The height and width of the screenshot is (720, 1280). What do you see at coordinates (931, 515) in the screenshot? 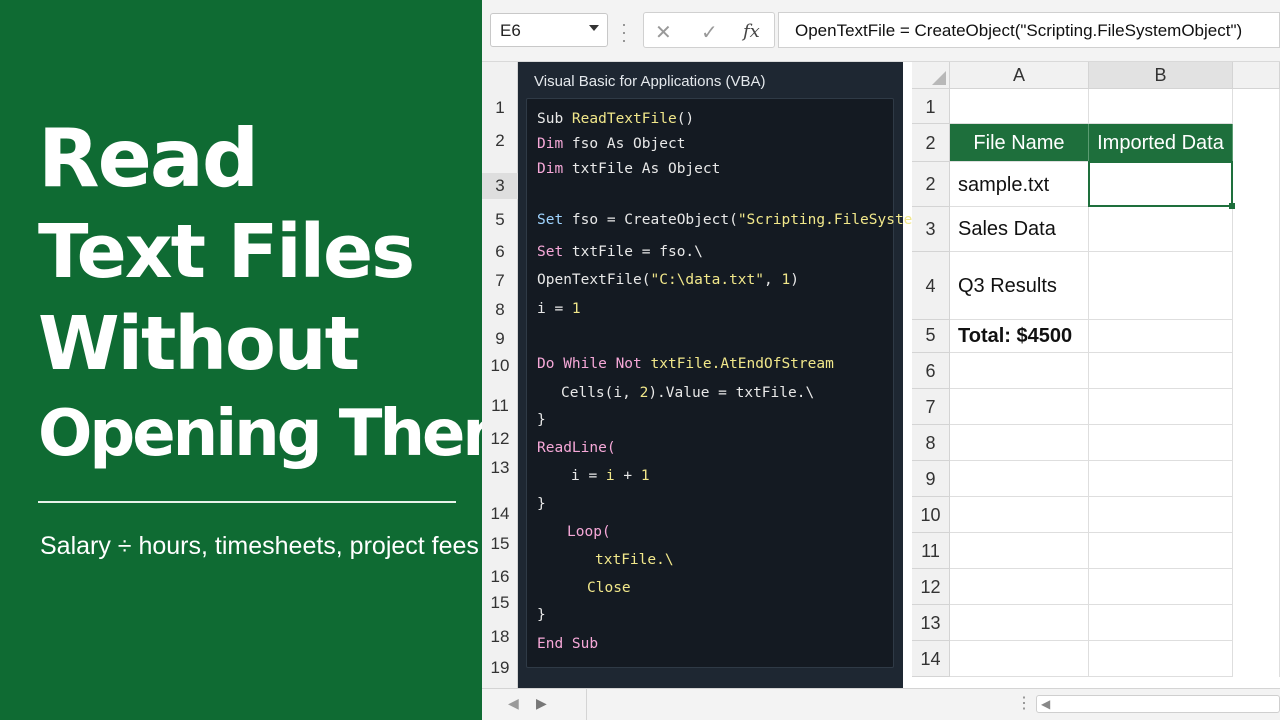
I see `row-header: 10` at bounding box center [931, 515].